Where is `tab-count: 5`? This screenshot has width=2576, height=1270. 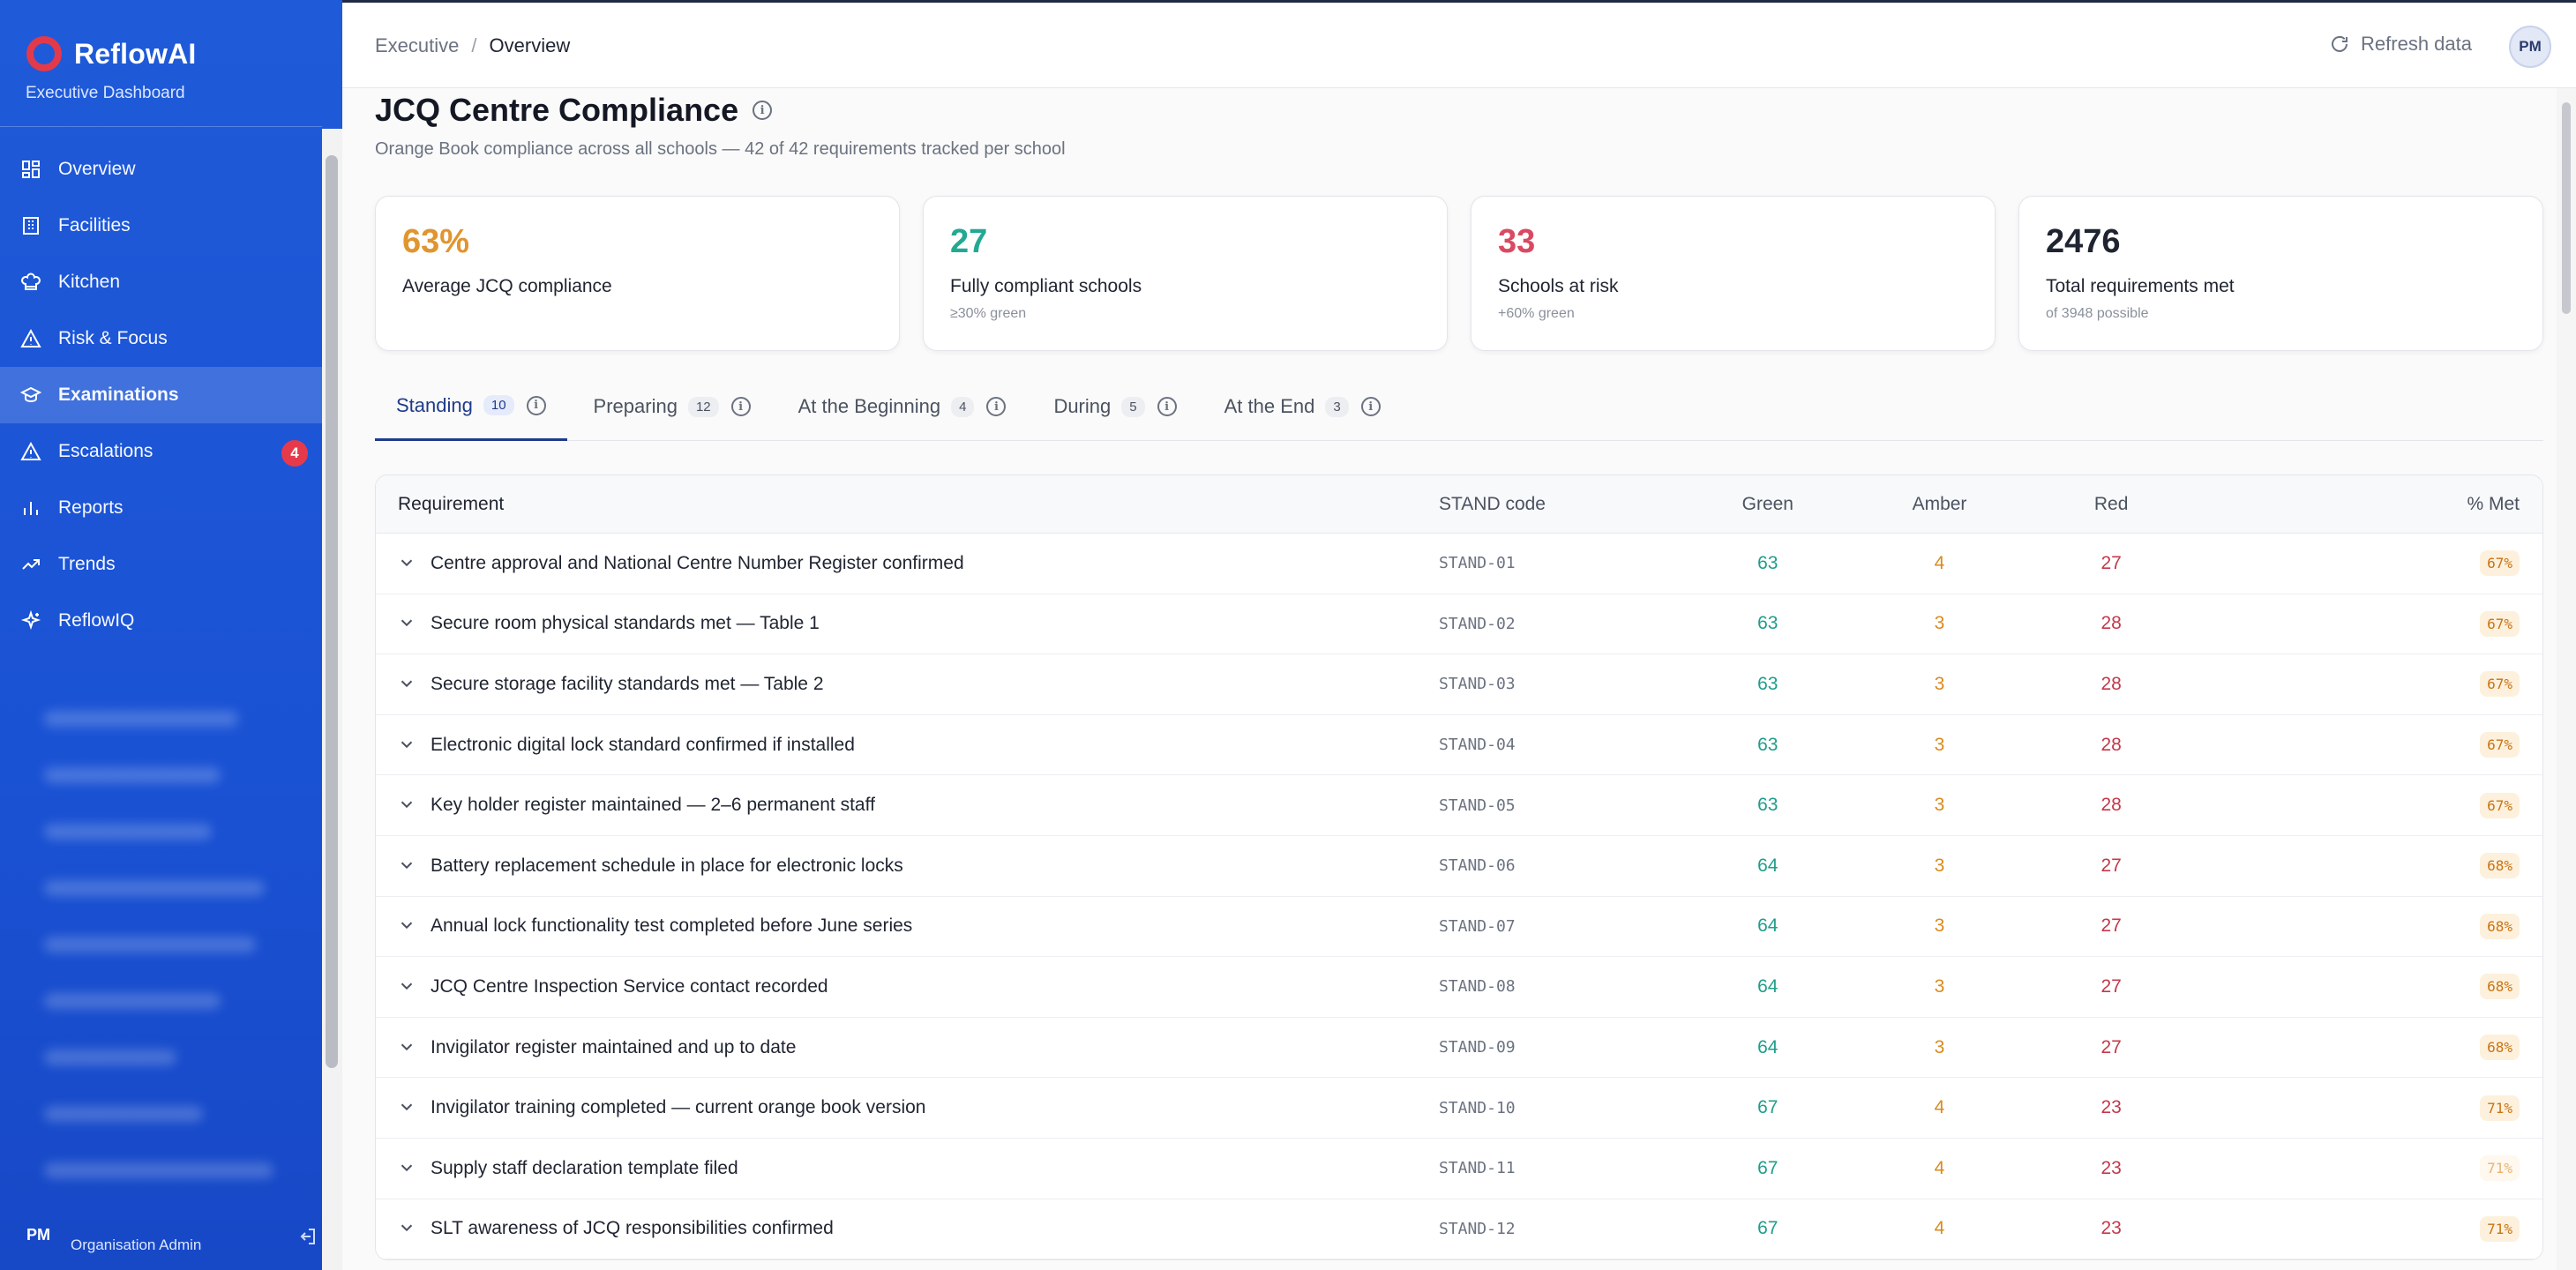
tab-count: 5 is located at coordinates (1133, 406).